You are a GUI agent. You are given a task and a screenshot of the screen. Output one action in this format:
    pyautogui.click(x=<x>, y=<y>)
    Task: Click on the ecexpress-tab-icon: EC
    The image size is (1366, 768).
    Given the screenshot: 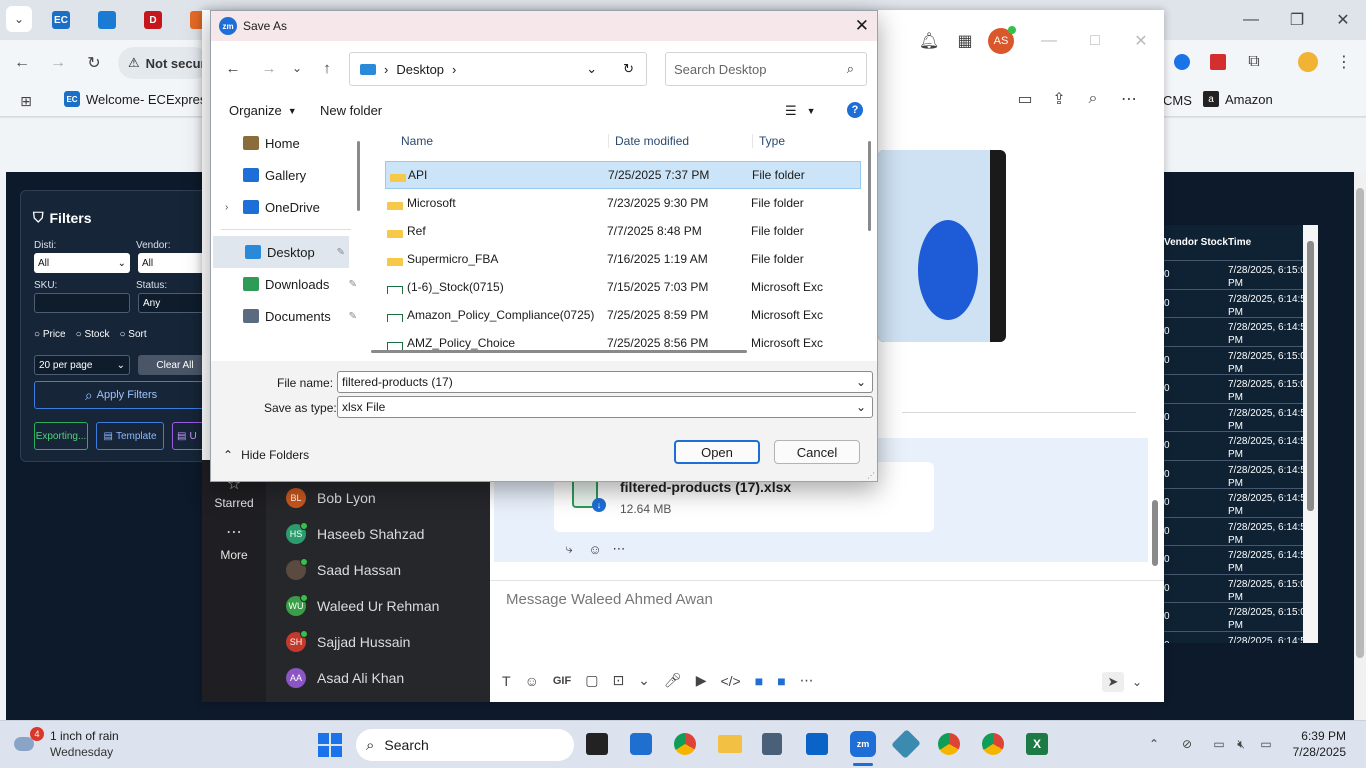 What is the action you would take?
    pyautogui.click(x=61, y=20)
    